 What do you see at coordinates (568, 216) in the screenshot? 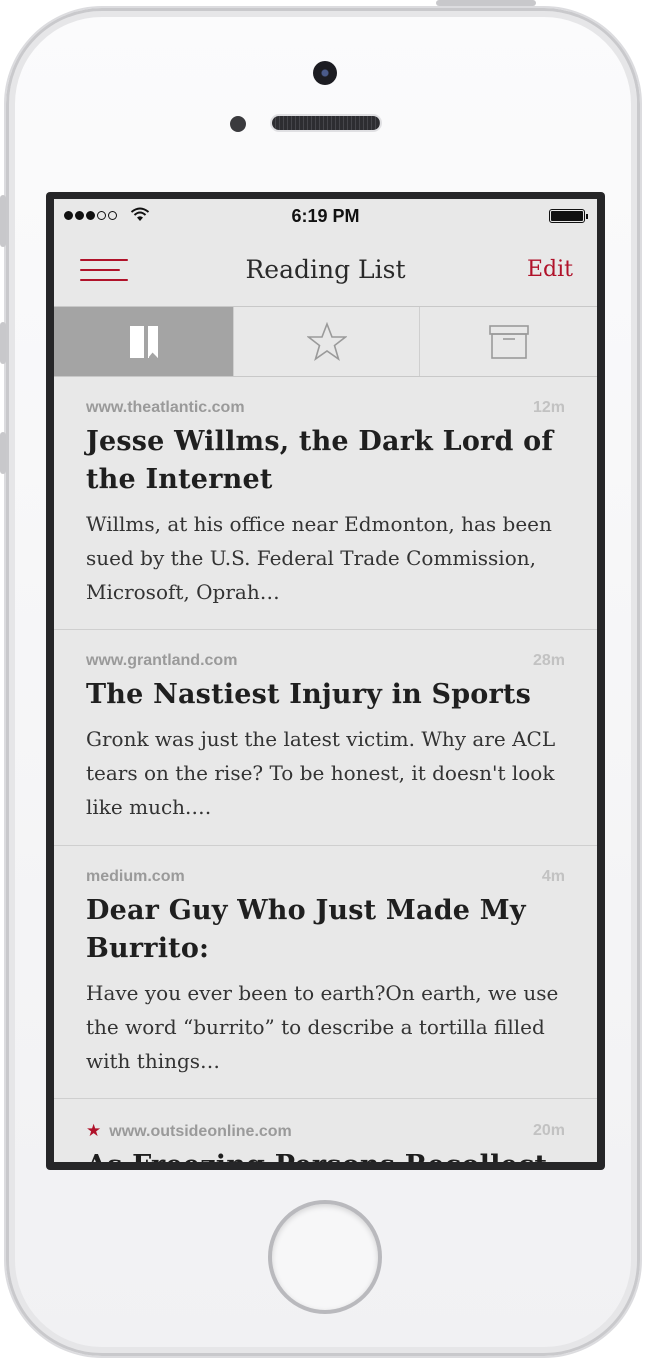
I see `battery-icon` at bounding box center [568, 216].